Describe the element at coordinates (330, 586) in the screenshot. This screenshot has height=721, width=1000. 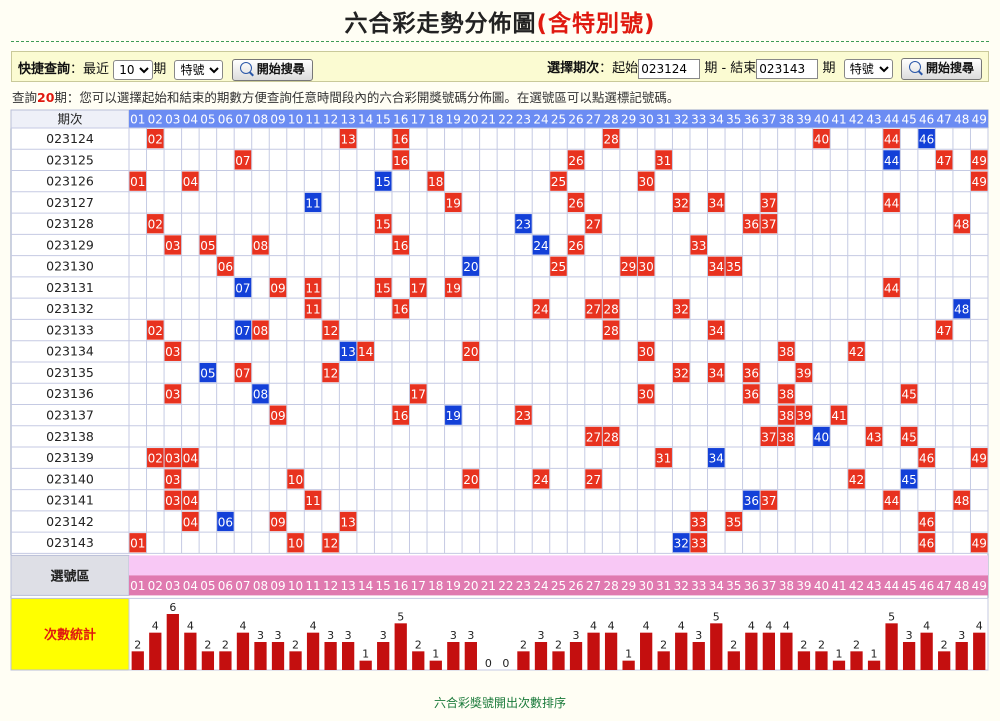
I see `select-zone-number: 12` at that location.